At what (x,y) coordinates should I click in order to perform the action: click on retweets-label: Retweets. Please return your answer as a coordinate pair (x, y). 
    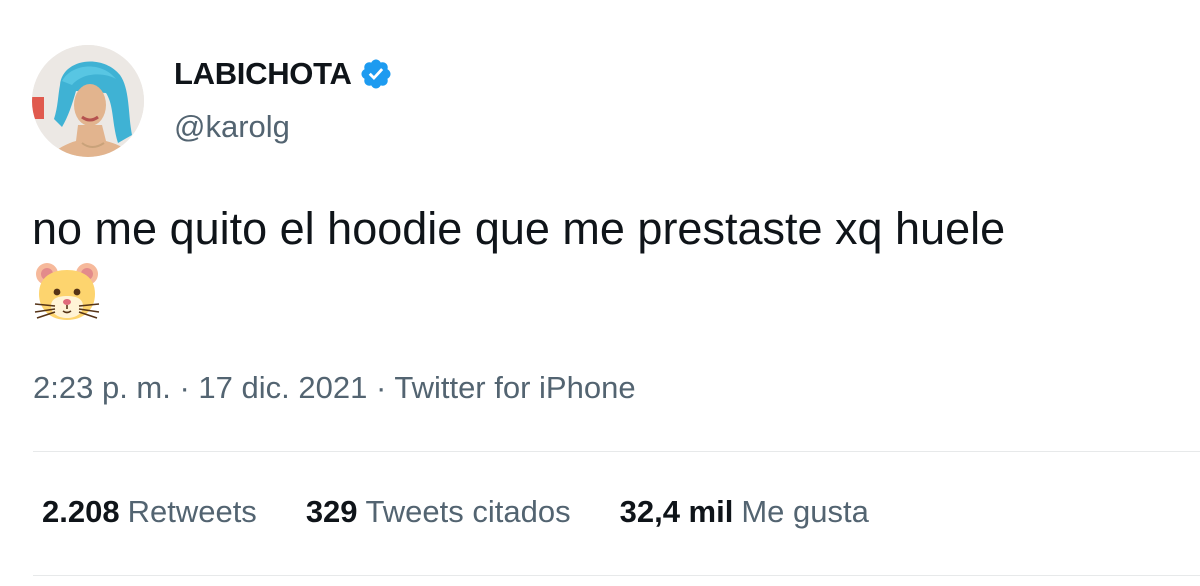
    Looking at the image, I should click on (192, 511).